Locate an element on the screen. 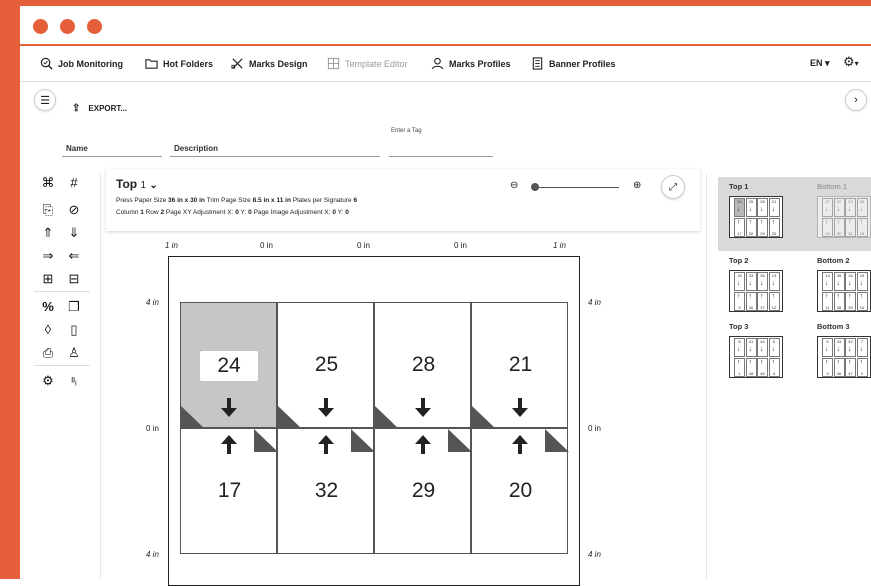  signature-thumb-page-number: 11 is located at coordinates (827, 307).